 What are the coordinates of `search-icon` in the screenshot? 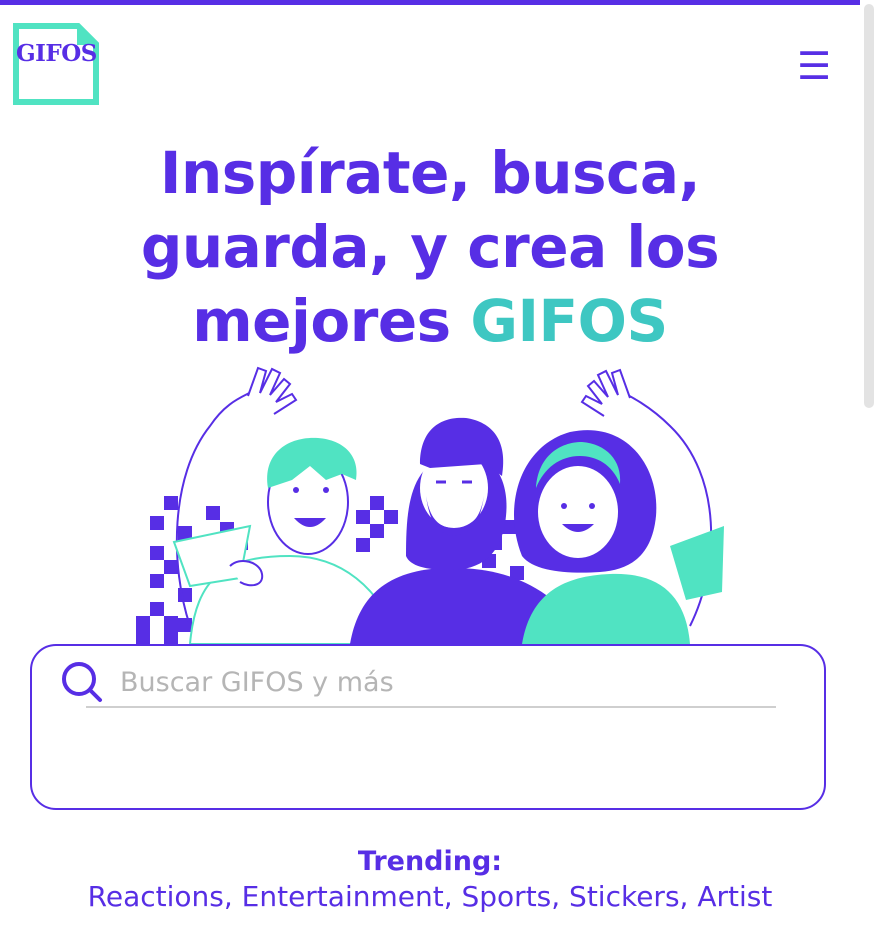 It's located at (82, 682).